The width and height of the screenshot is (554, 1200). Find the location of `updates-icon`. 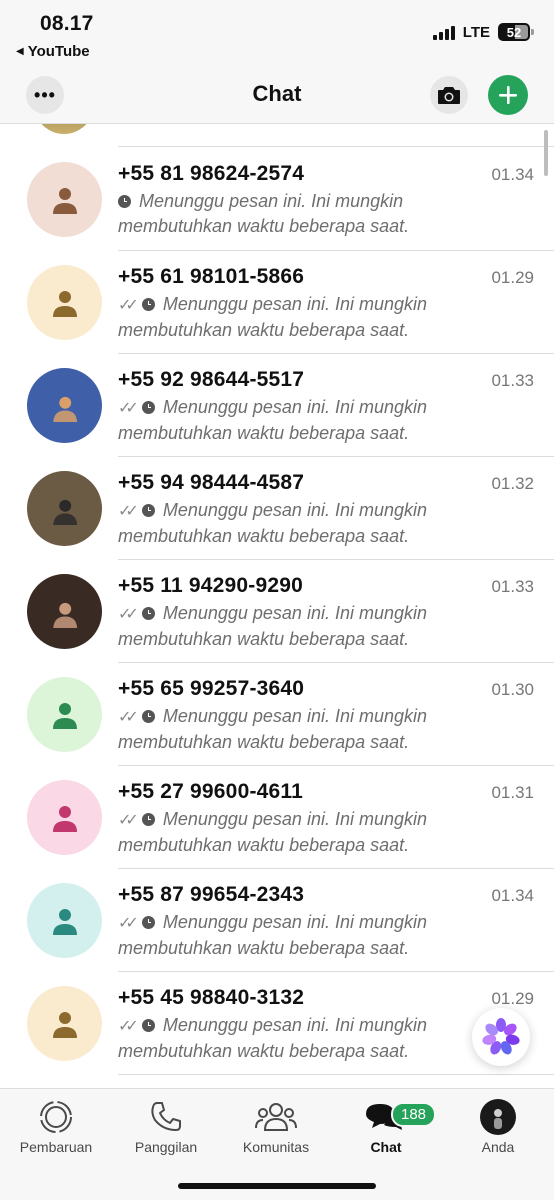

updates-icon is located at coordinates (56, 1117).